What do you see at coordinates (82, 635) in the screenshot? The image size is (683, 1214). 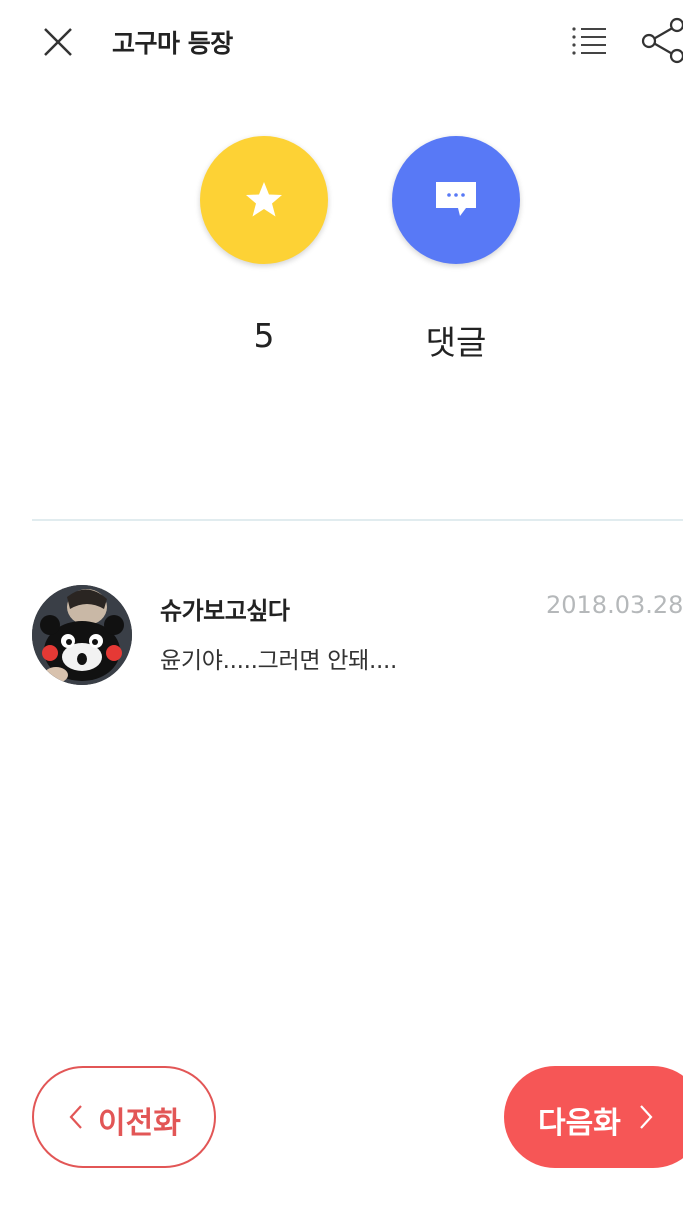 I see `avatar` at bounding box center [82, 635].